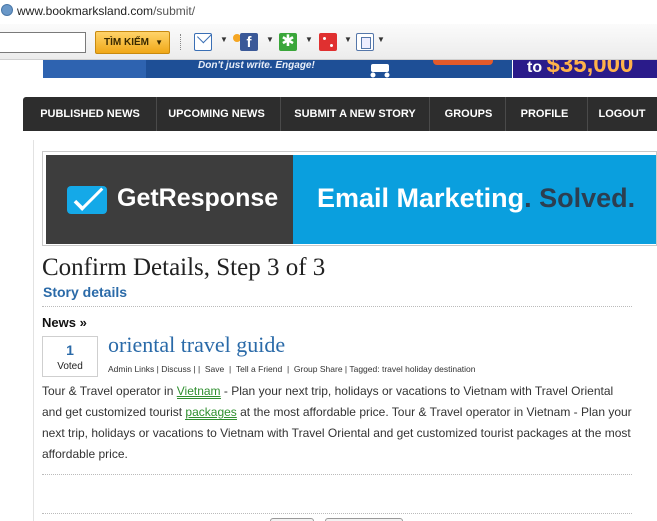 Image resolution: width=657 pixels, height=521 pixels. What do you see at coordinates (249, 42) in the screenshot?
I see `facebook-icon: f` at bounding box center [249, 42].